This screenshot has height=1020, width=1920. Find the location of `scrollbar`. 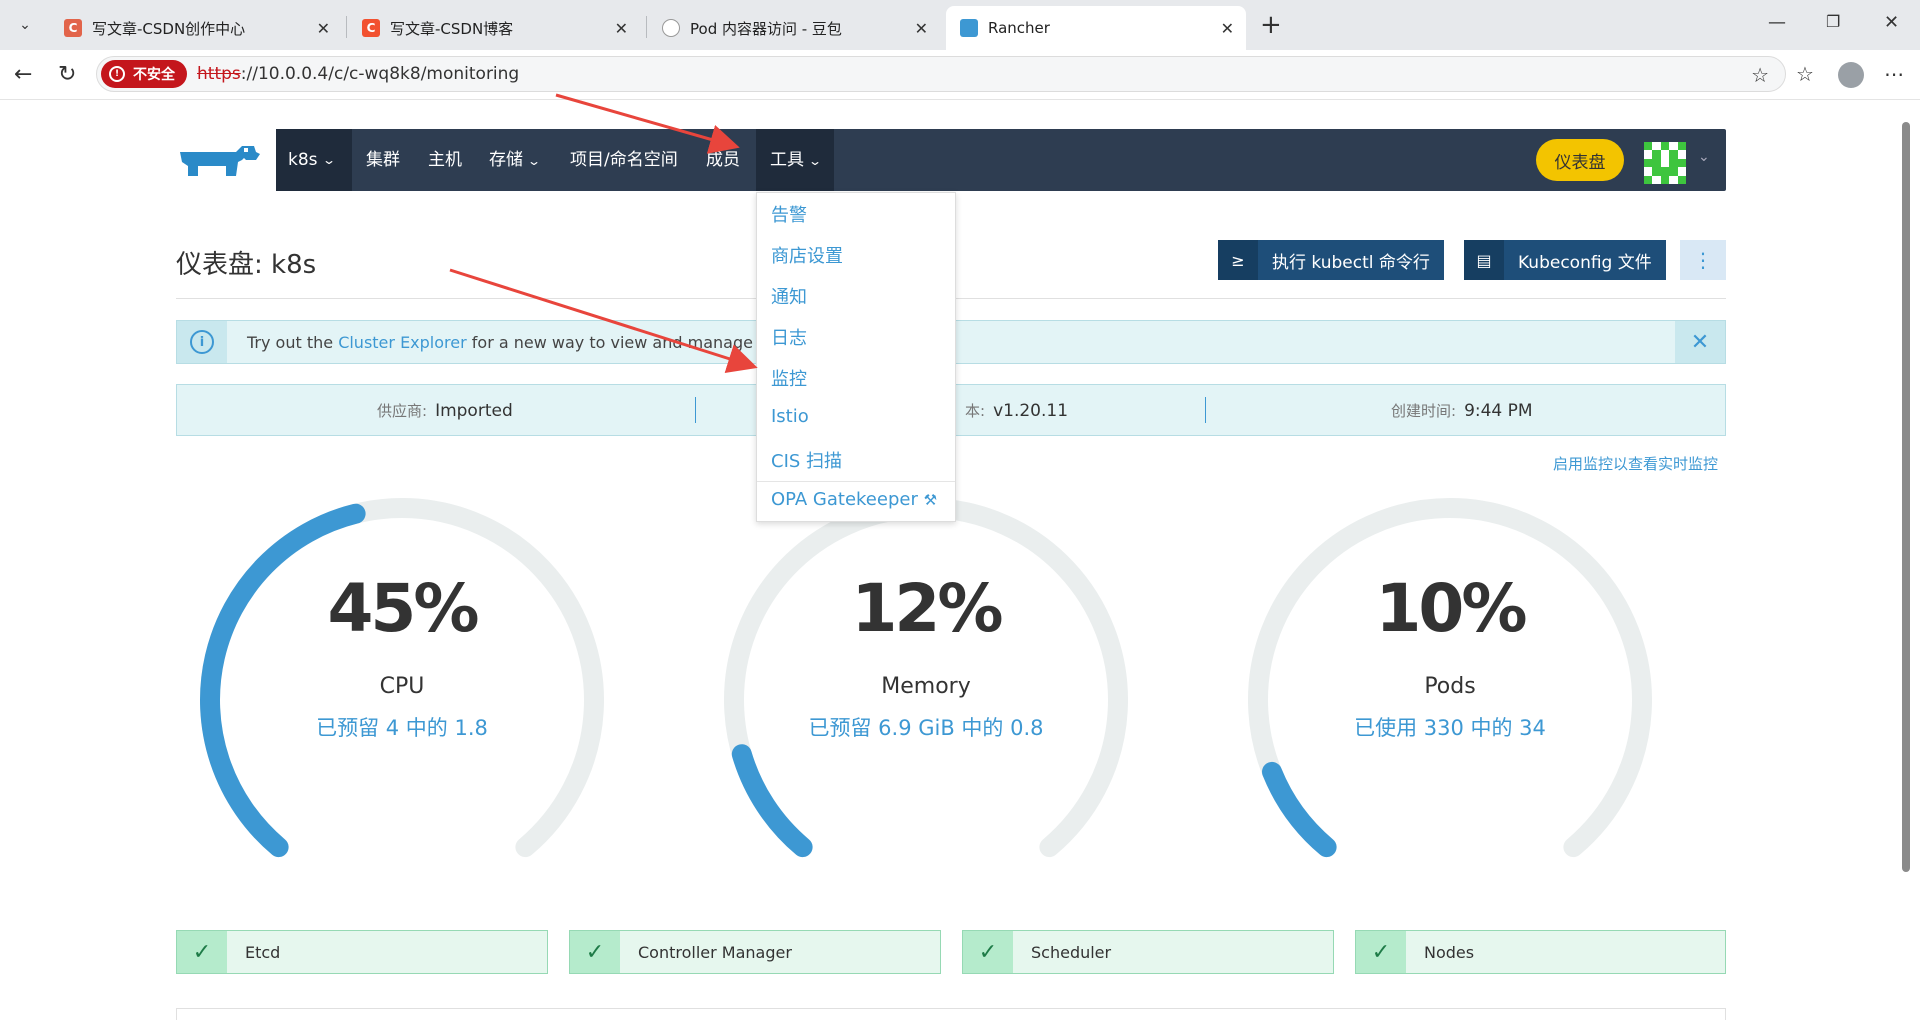

scrollbar is located at coordinates (1906, 491).